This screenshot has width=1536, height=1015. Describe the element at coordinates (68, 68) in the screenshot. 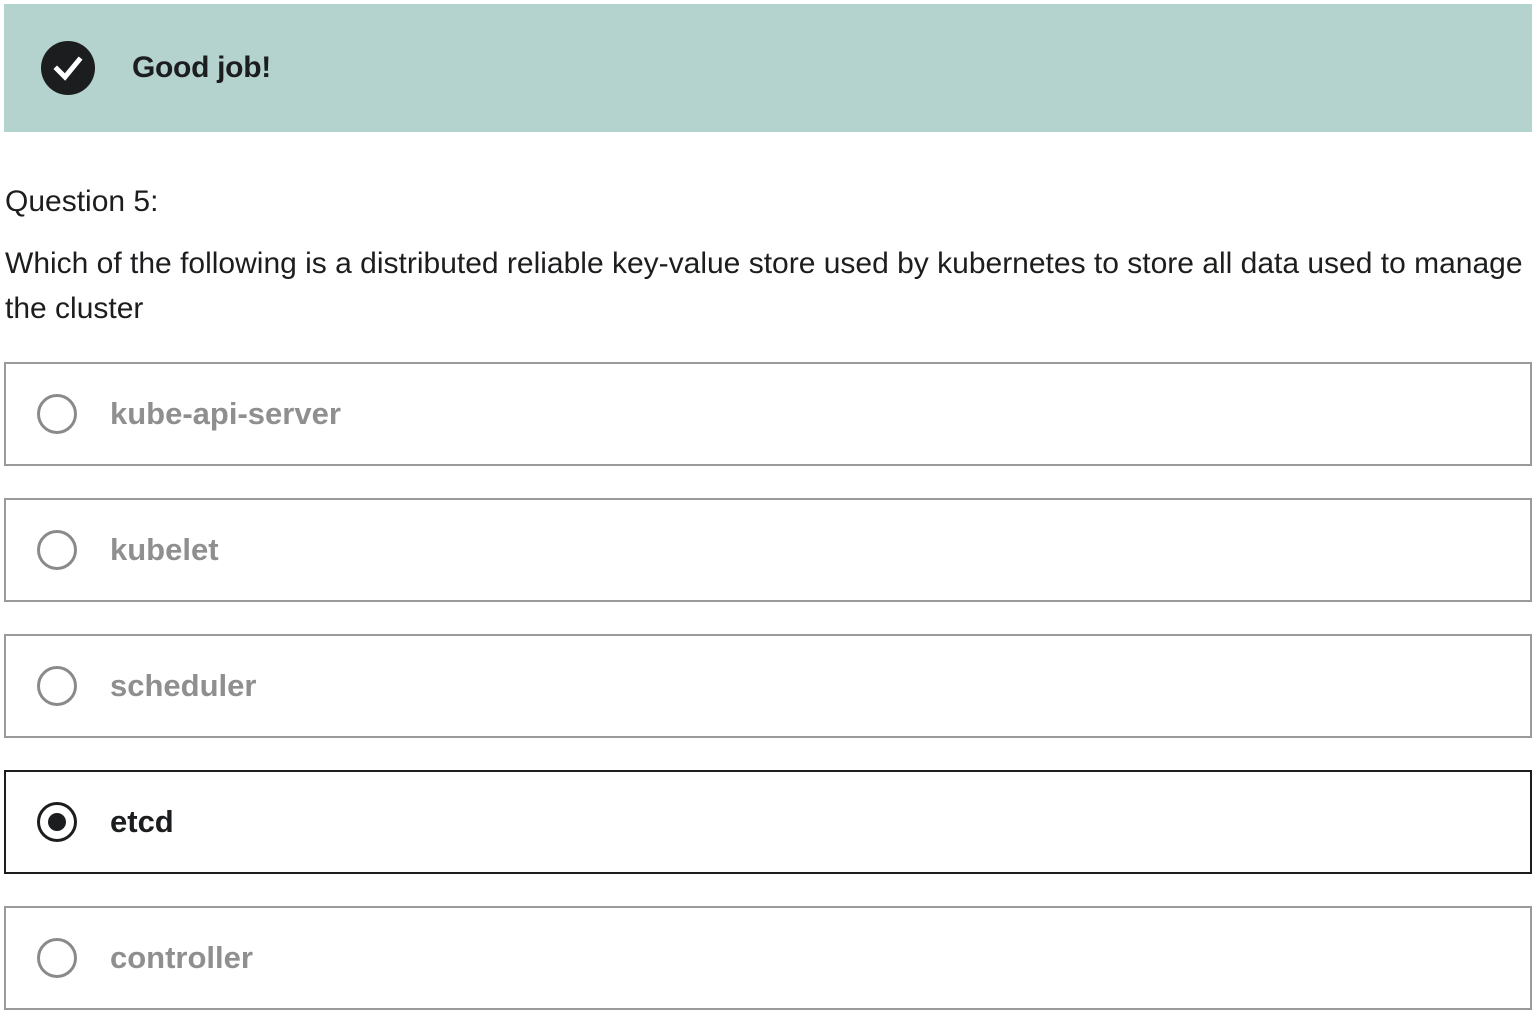

I see `check-circle-icon` at that location.